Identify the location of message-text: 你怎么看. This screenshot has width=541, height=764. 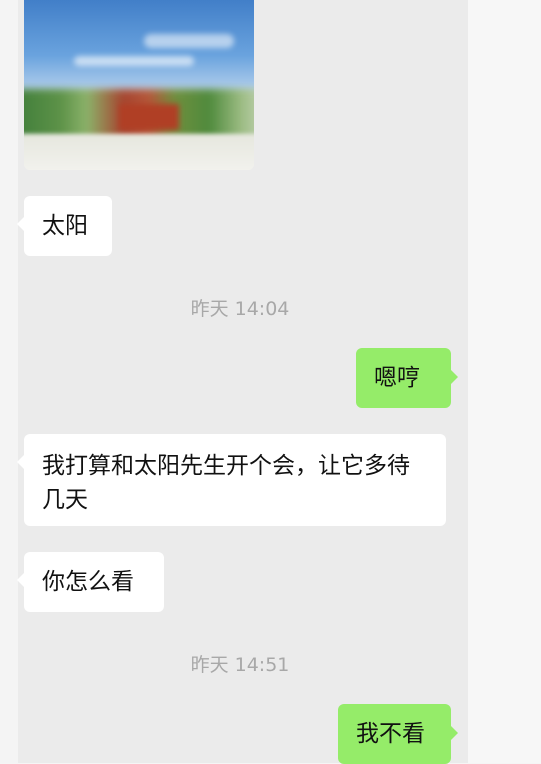
(88, 582).